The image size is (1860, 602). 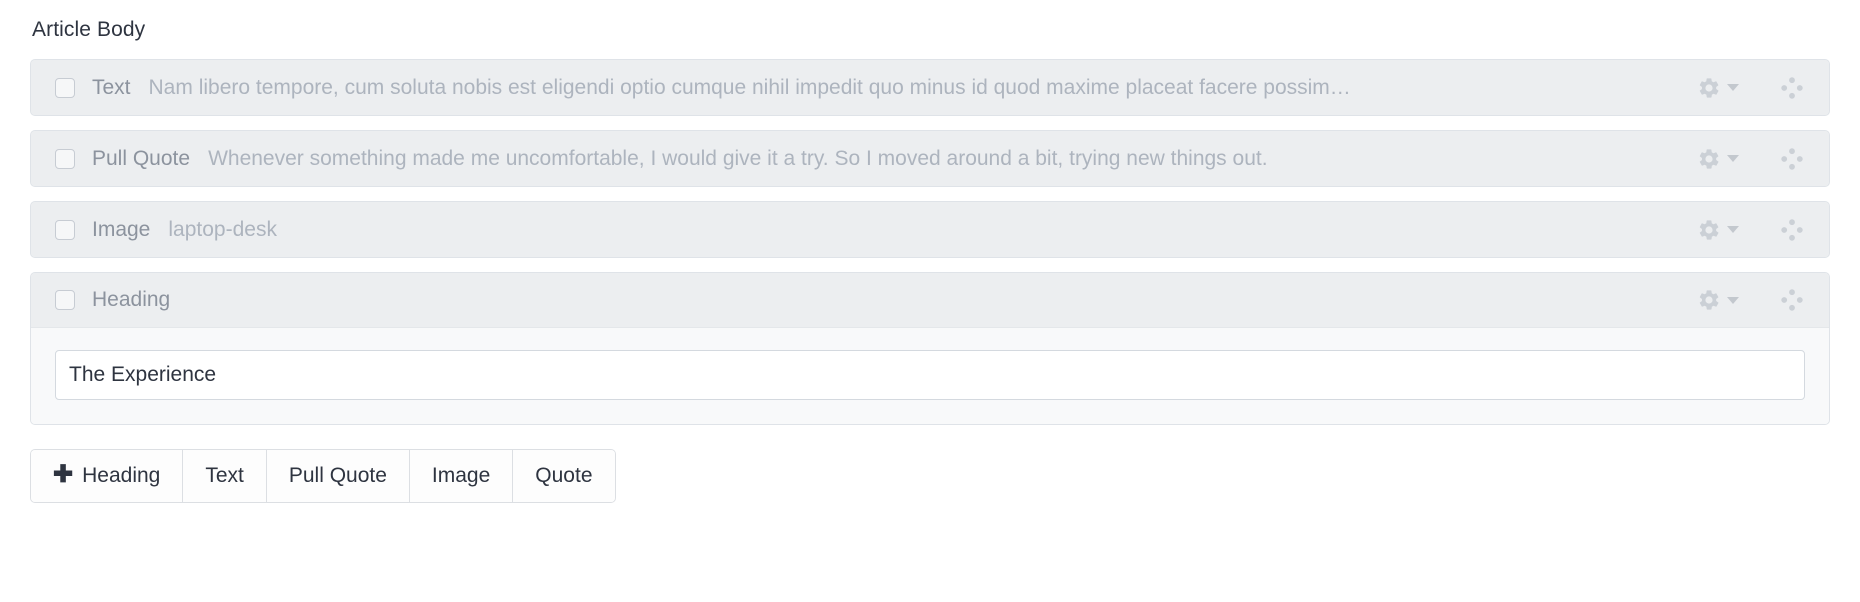 I want to click on add-block-button-label: Text, so click(x=224, y=475).